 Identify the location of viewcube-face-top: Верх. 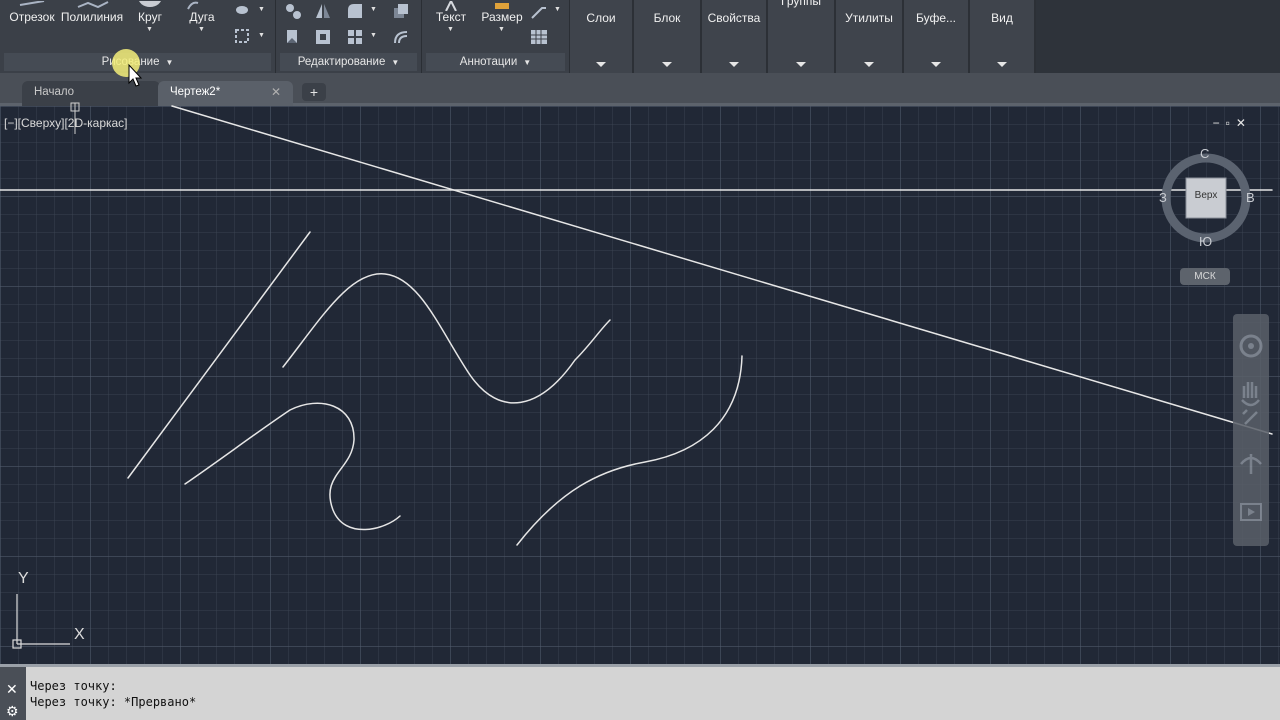
(1206, 195).